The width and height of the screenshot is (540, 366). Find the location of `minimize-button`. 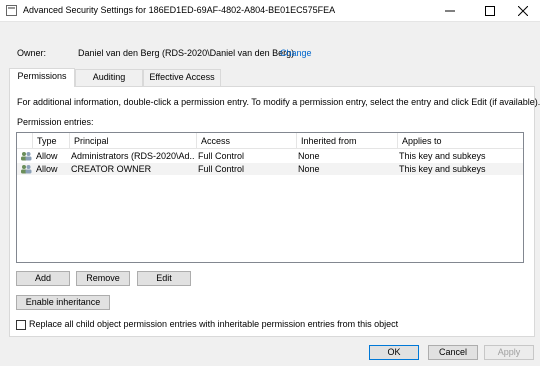

minimize-button is located at coordinates (450, 11).